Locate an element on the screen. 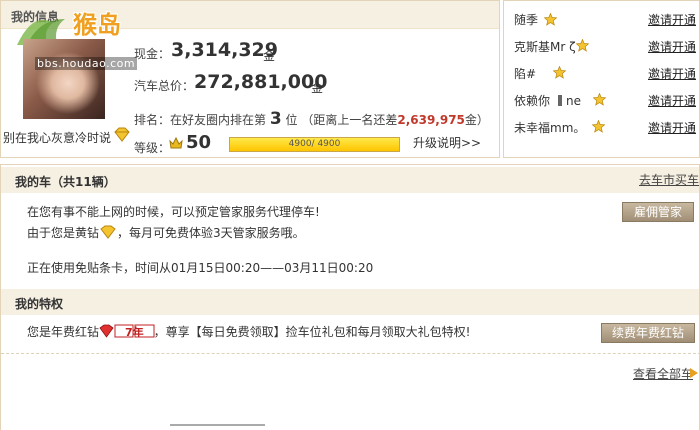 The width and height of the screenshot is (700, 430). cash-value: 3,314,329 is located at coordinates (224, 50).